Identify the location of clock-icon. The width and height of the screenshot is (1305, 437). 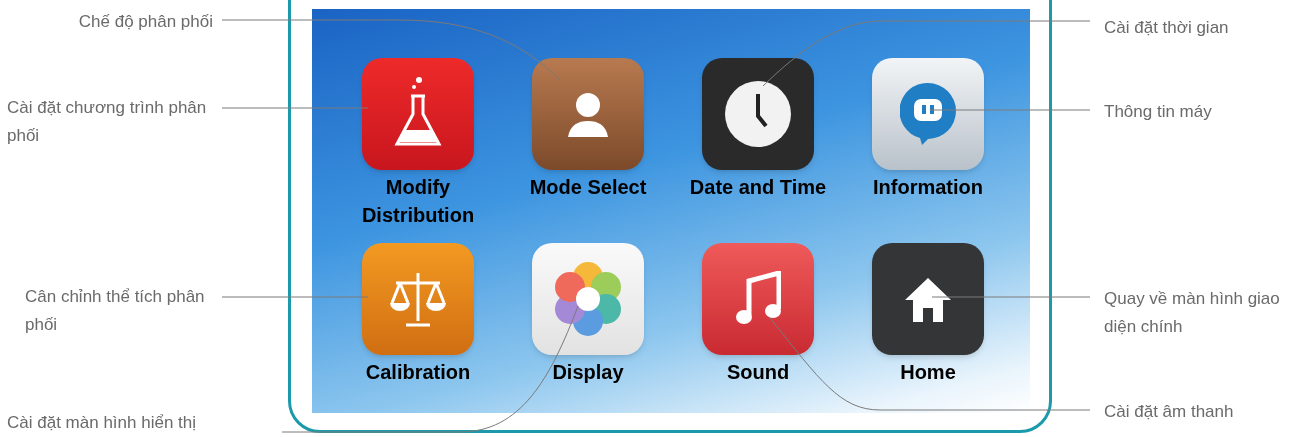
(758, 114).